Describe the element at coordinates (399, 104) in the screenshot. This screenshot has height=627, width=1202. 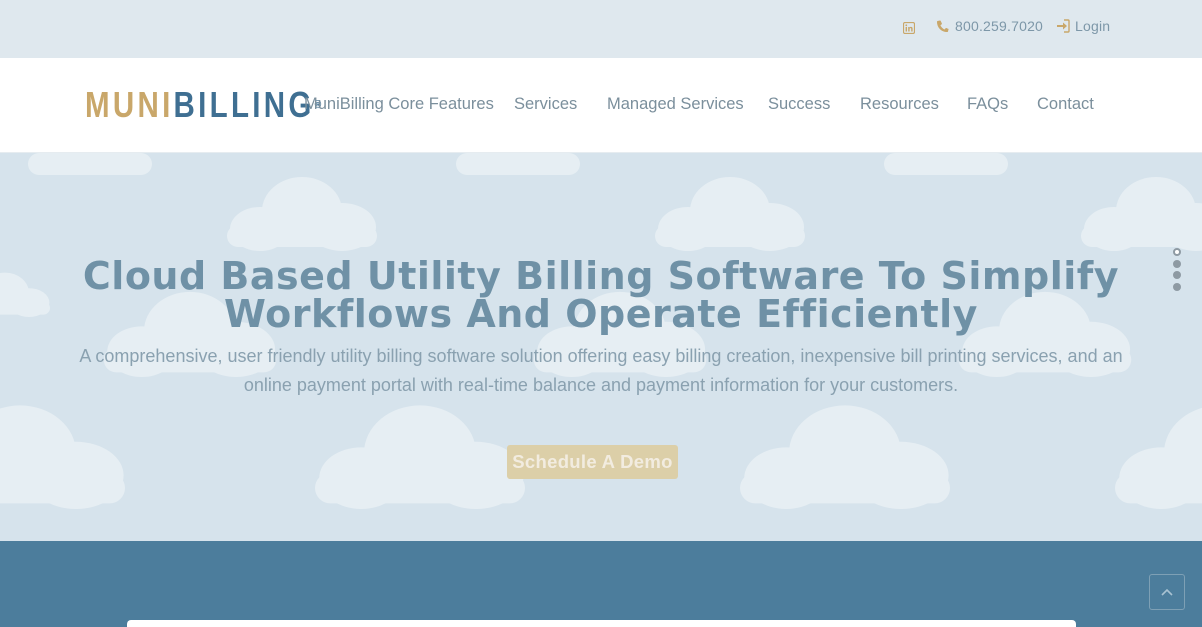
I see `nav-core-features: MuniBilling Core Features` at that location.